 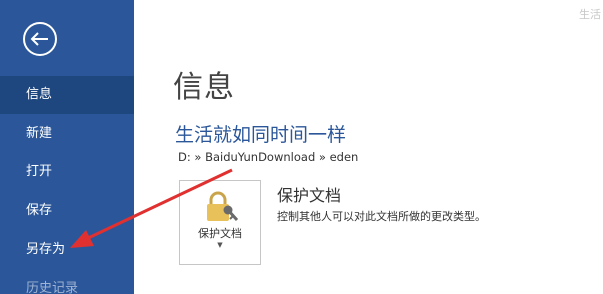 What do you see at coordinates (40, 39) in the screenshot?
I see `back-arrow-icon` at bounding box center [40, 39].